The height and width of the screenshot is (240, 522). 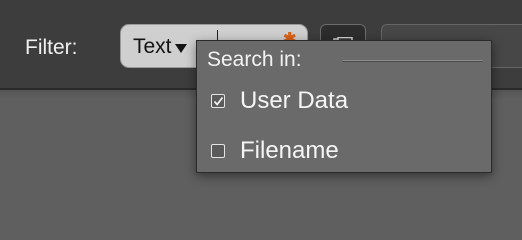 What do you see at coordinates (254, 59) in the screenshot?
I see `menu-title: Search in:` at bounding box center [254, 59].